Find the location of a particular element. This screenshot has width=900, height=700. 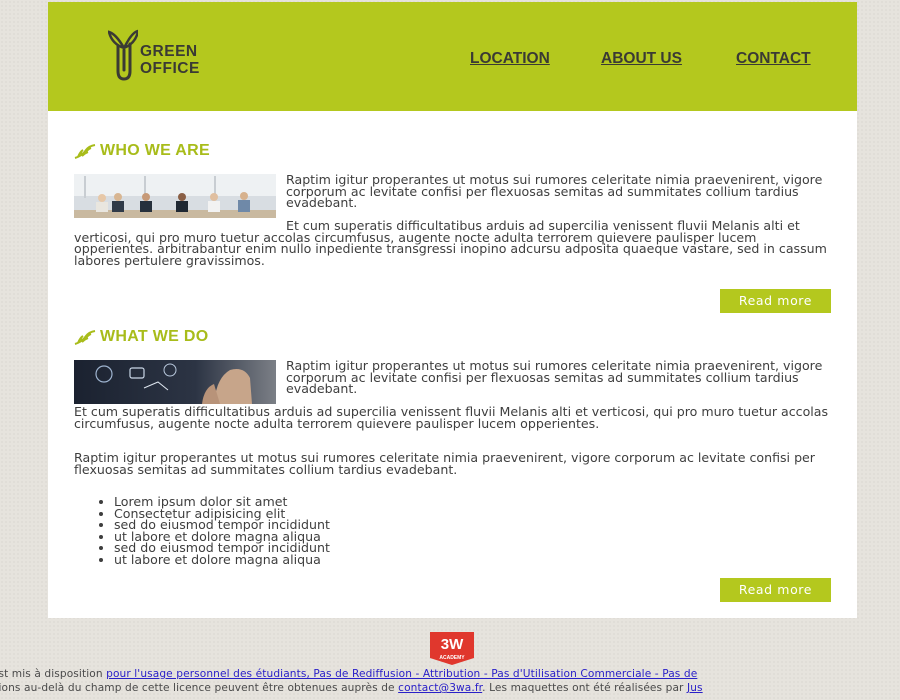

brand-name: GREEN OFFICE is located at coordinates (170, 60).